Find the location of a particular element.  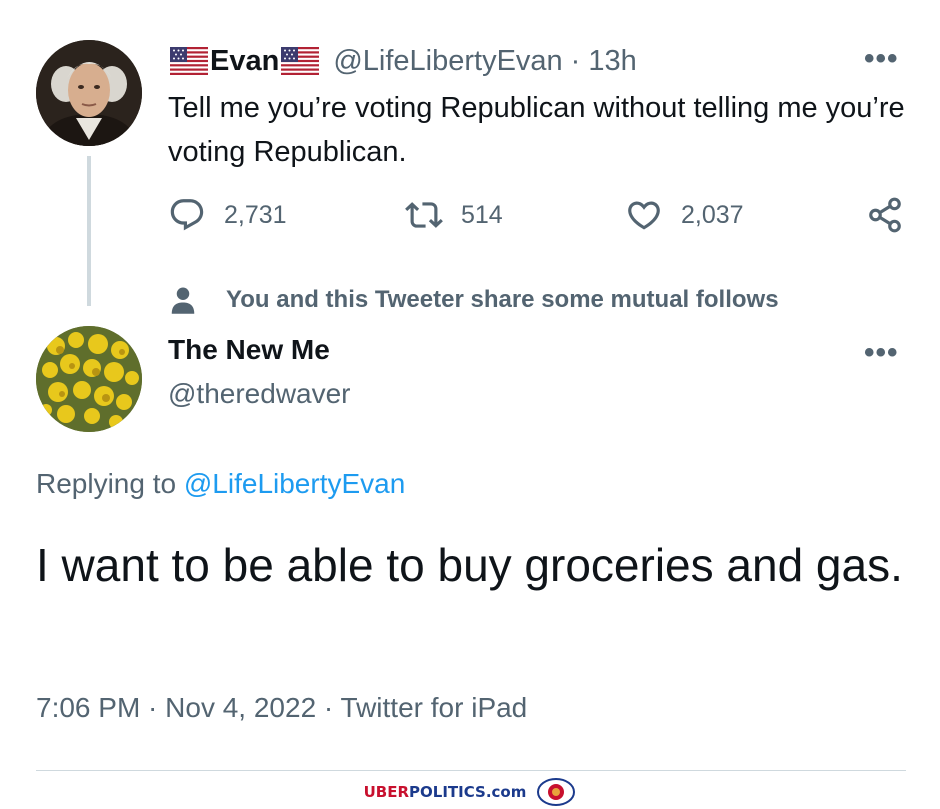

reply-author-handle: @theredwaver is located at coordinates (259, 394).